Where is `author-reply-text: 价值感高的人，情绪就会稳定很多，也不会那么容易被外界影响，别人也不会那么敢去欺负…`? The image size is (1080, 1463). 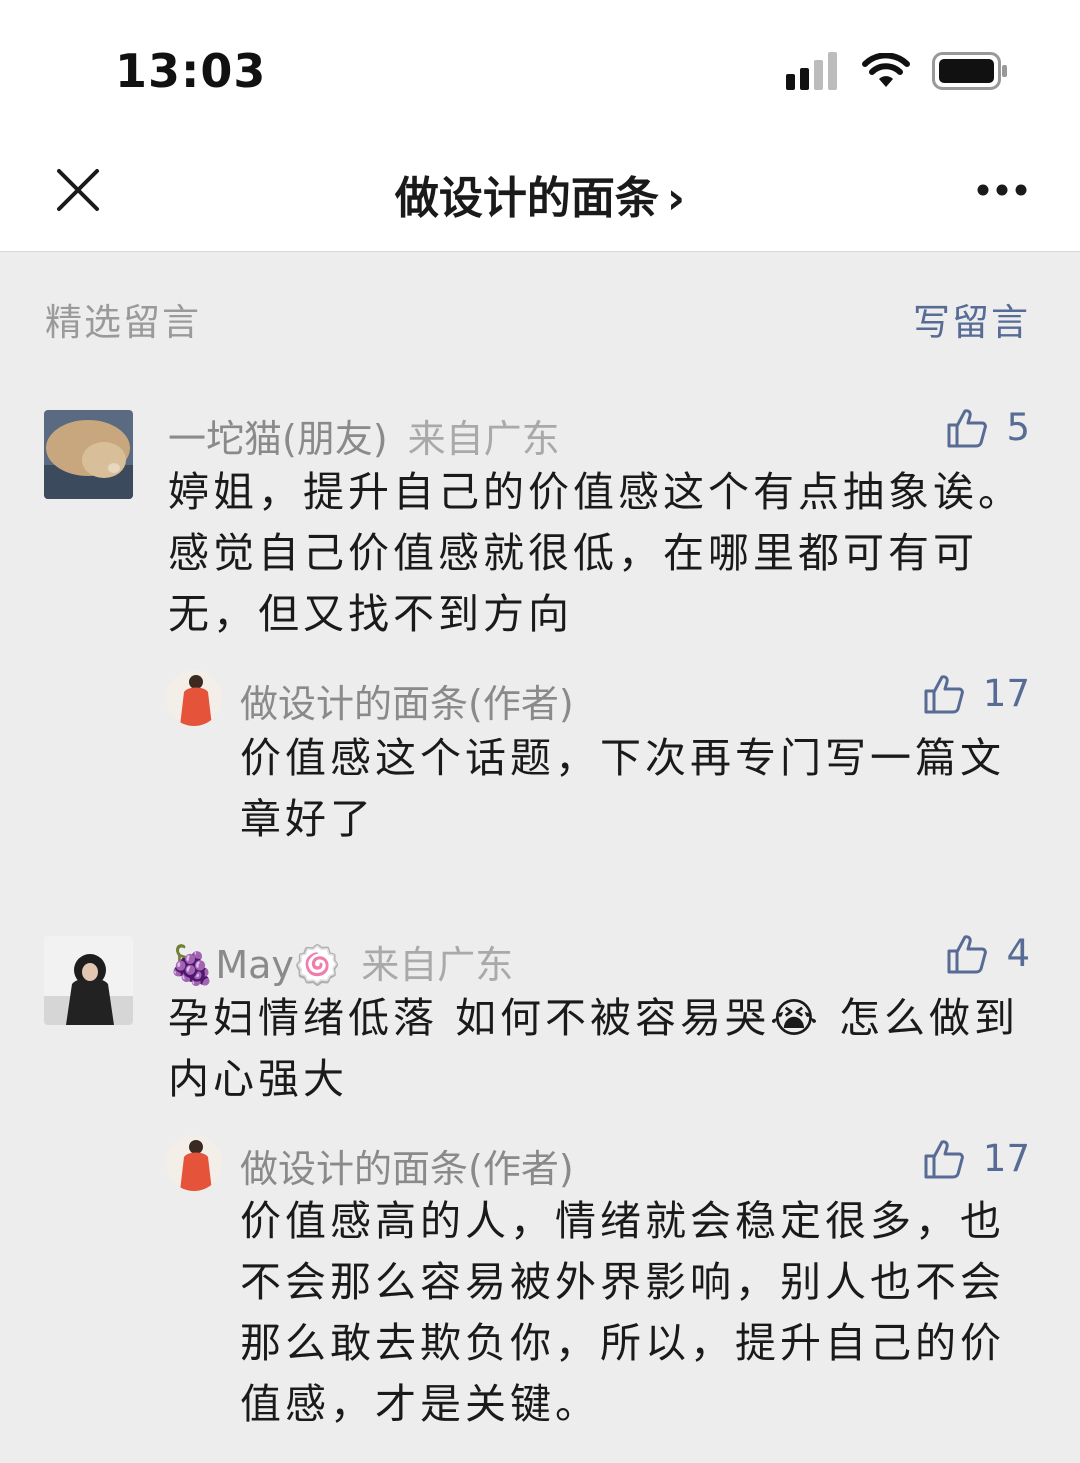 author-reply-text: 价值感高的人，情绪就会稳定很多，也不会那么容易被外界影响，别人也不会那么敢去欺负… is located at coordinates (622, 1312).